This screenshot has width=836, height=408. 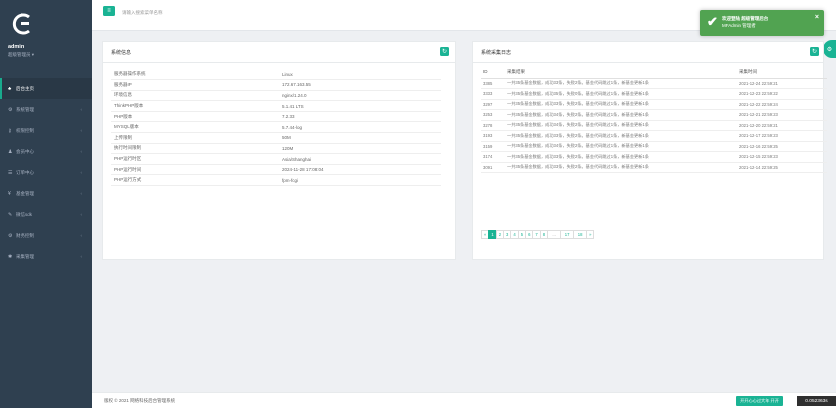 I want to click on pagination: «1 2 3 4 5 6 7 8... 17 18», so click(x=538, y=234).